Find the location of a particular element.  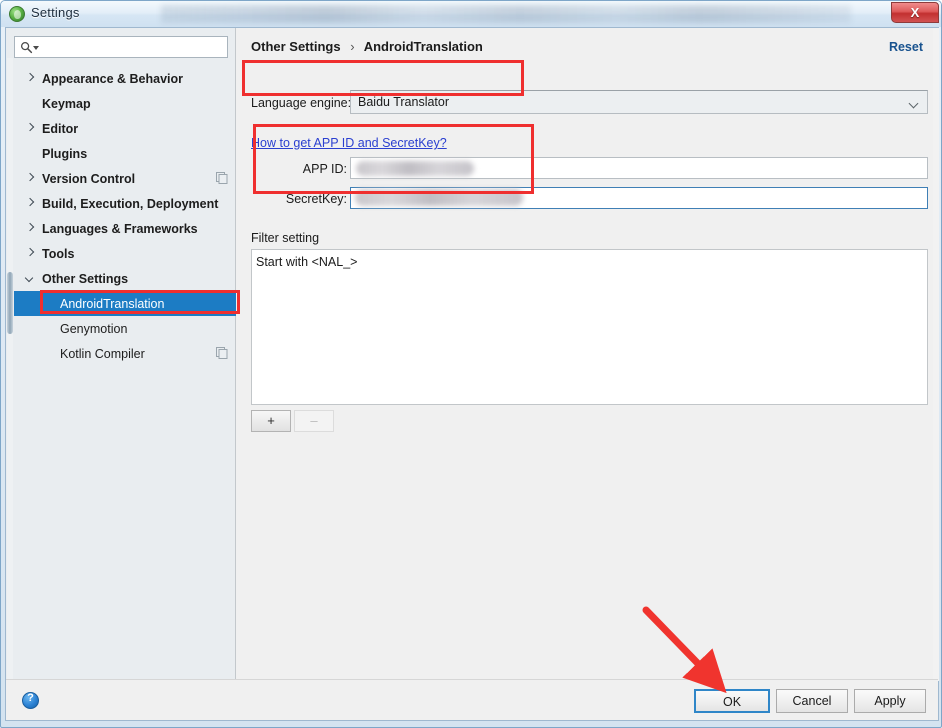

sidebar-item-label: Languages & Frameworks is located at coordinates (120, 228).